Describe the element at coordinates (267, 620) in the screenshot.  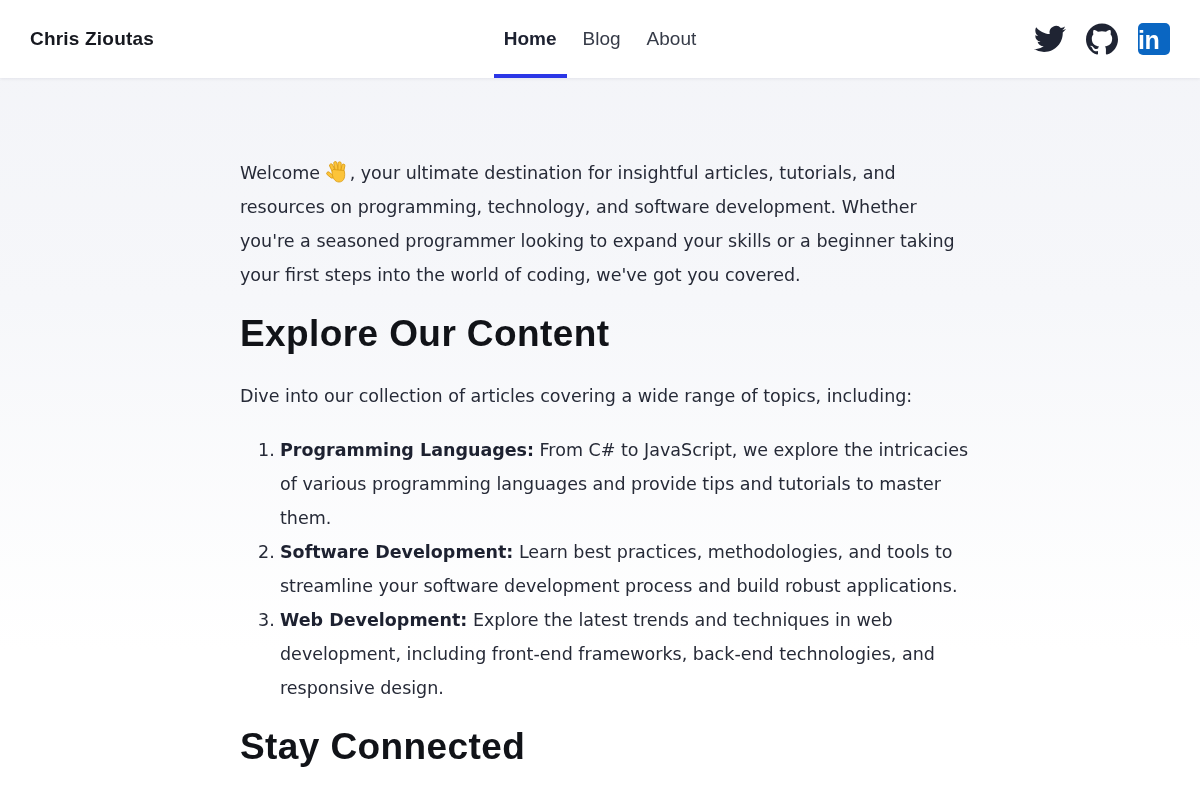
I see `list-number: 3.` at that location.